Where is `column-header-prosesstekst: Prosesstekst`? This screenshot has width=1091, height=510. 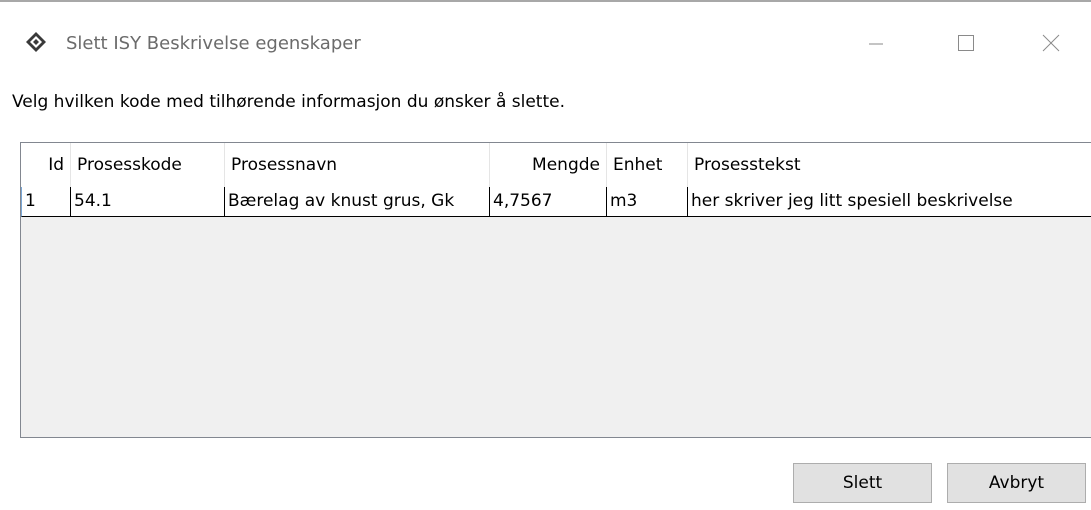 column-header-prosesstekst: Prosesstekst is located at coordinates (889, 165).